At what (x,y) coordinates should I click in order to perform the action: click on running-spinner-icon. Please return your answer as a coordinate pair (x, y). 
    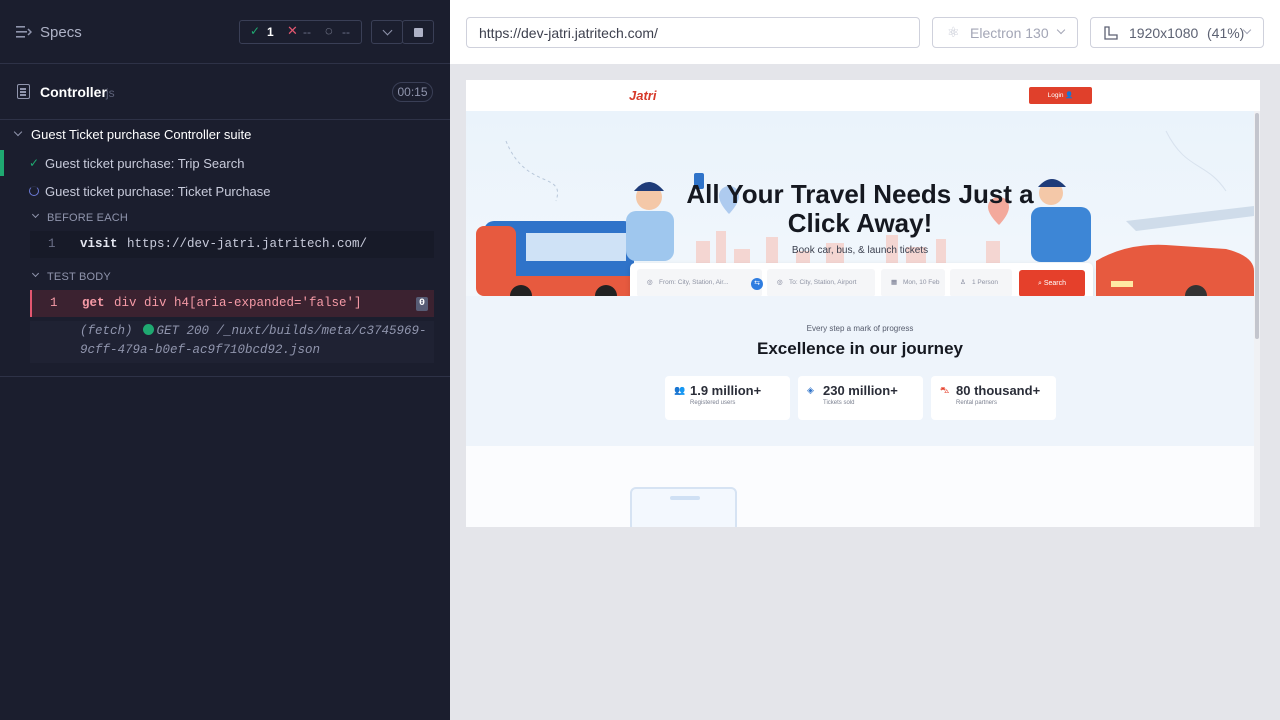
    Looking at the image, I should click on (34, 191).